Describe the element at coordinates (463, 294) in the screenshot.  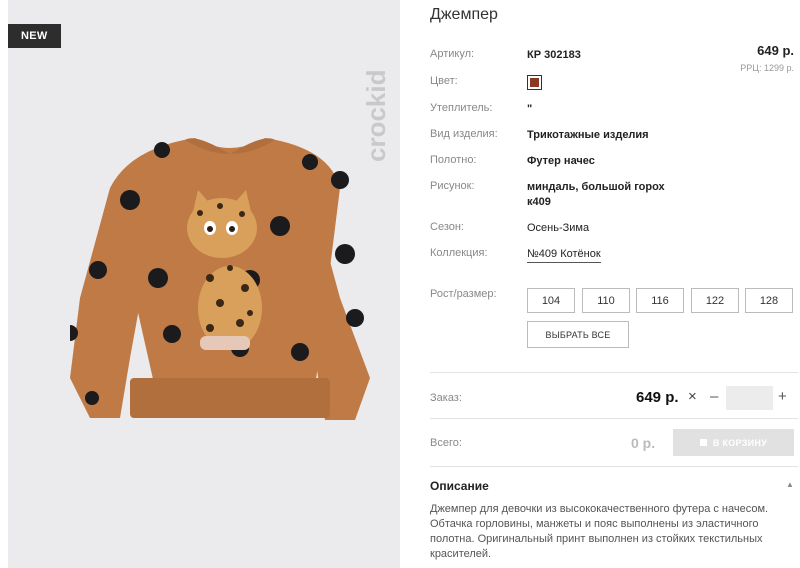
I see `size-label: Рост/размер:` at that location.